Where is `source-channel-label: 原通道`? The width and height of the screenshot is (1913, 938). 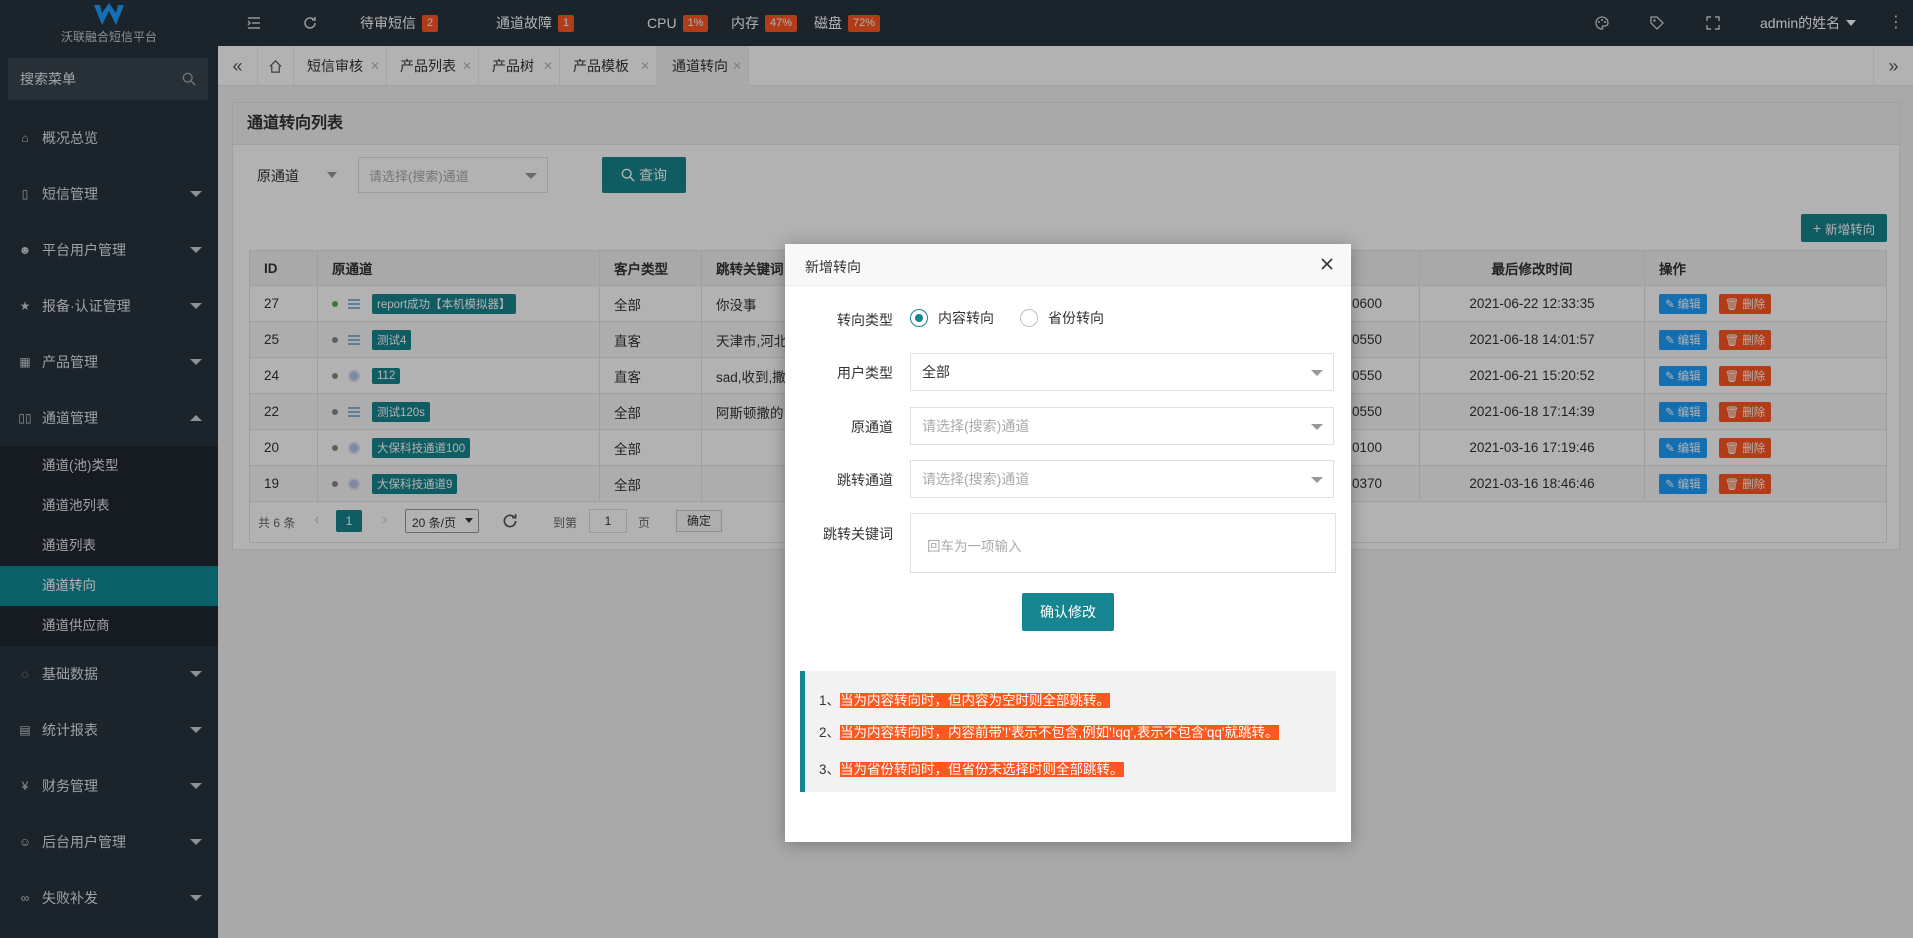
source-channel-label: 原通道 is located at coordinates (872, 427).